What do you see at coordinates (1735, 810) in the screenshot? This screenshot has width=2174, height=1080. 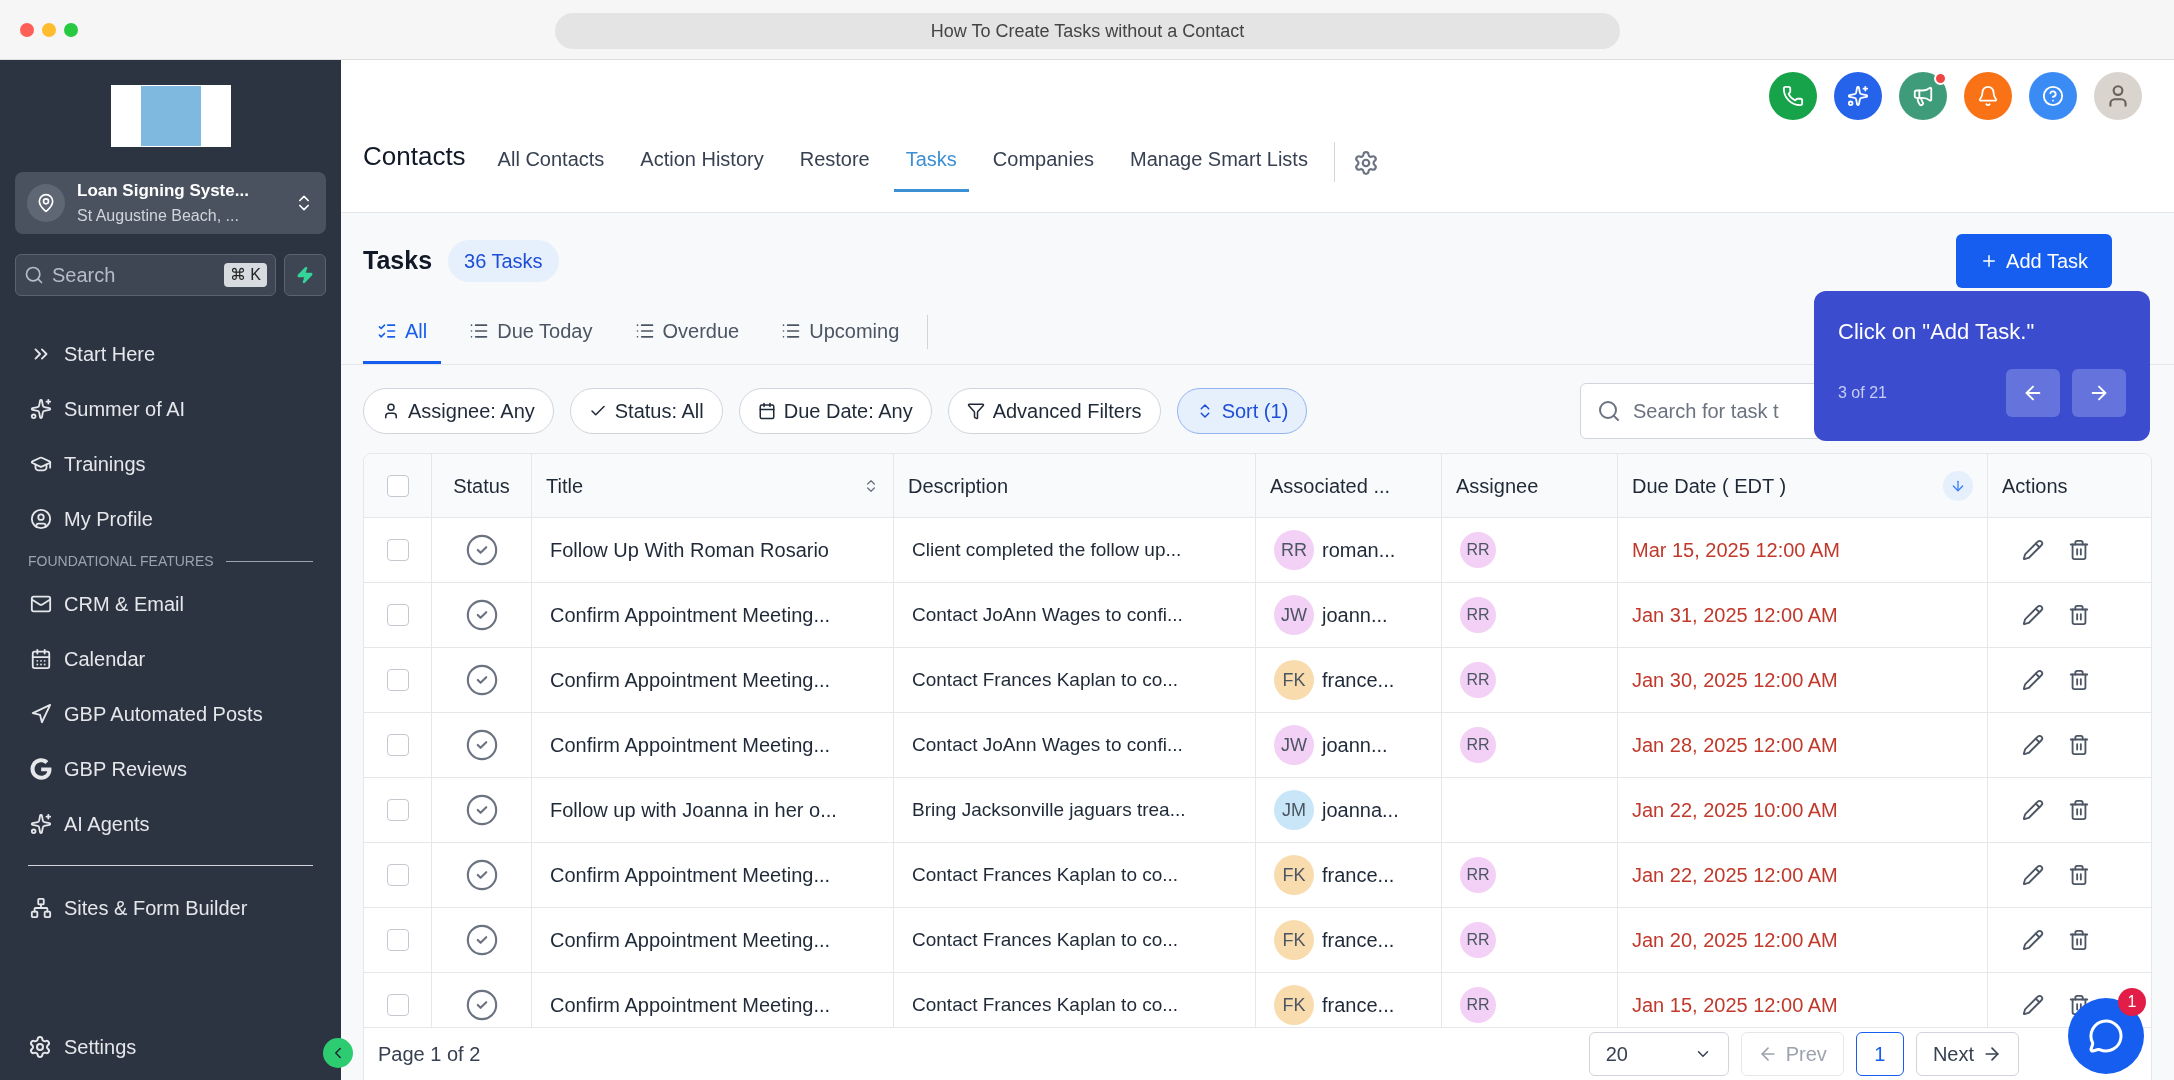 I see `due-date: Jan 22, 2025 10:00 AM` at bounding box center [1735, 810].